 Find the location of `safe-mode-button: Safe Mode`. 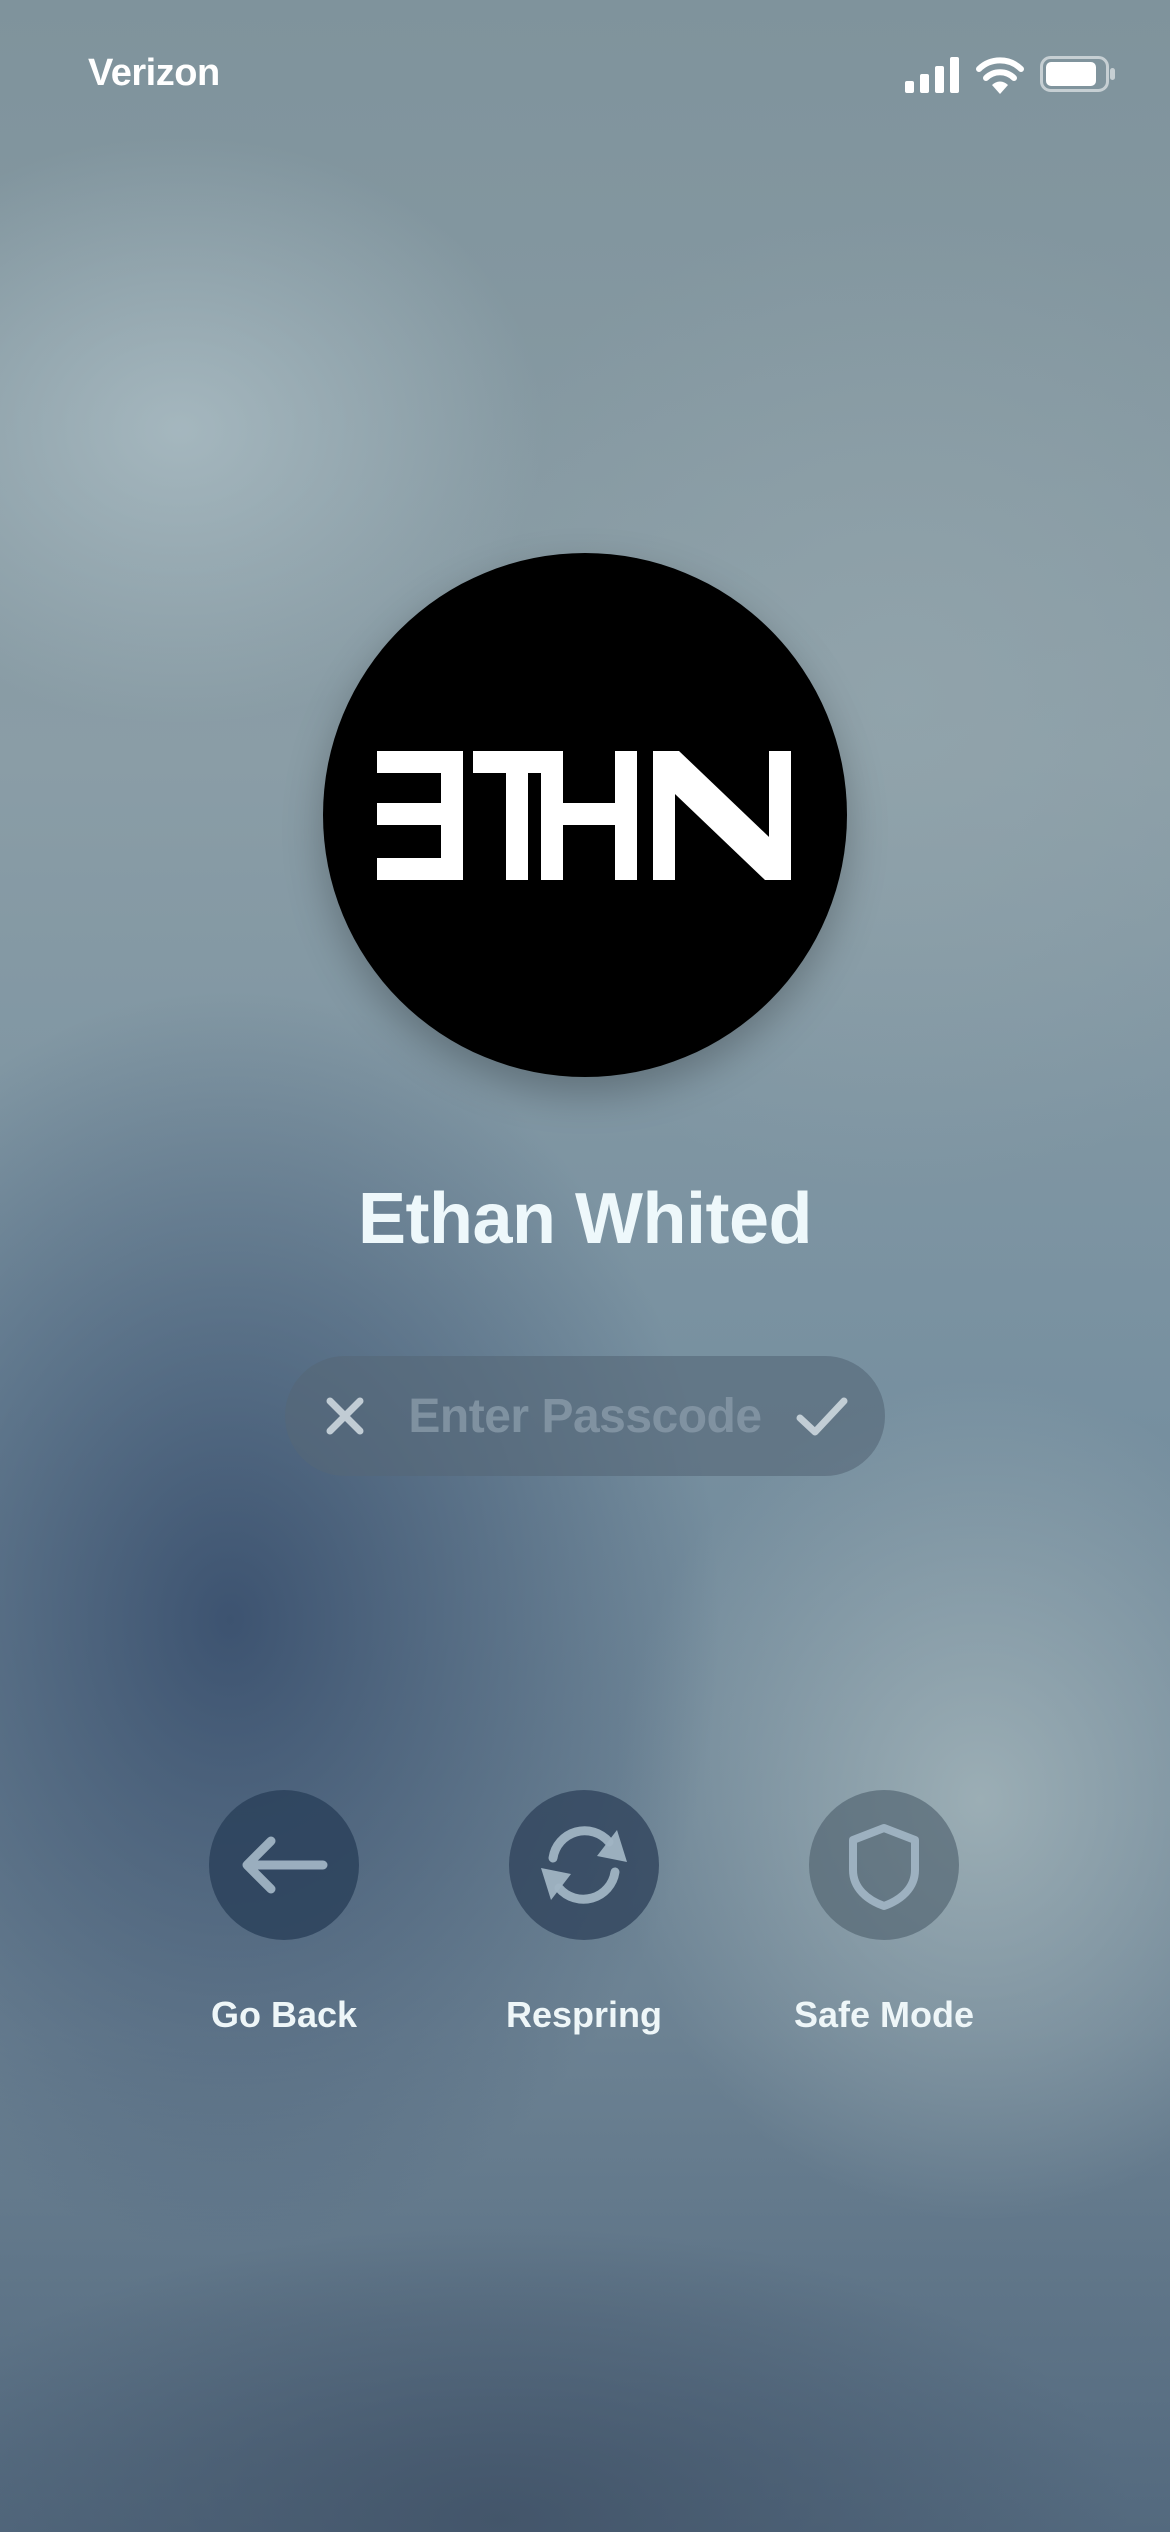

safe-mode-button: Safe Mode is located at coordinates (884, 1920).